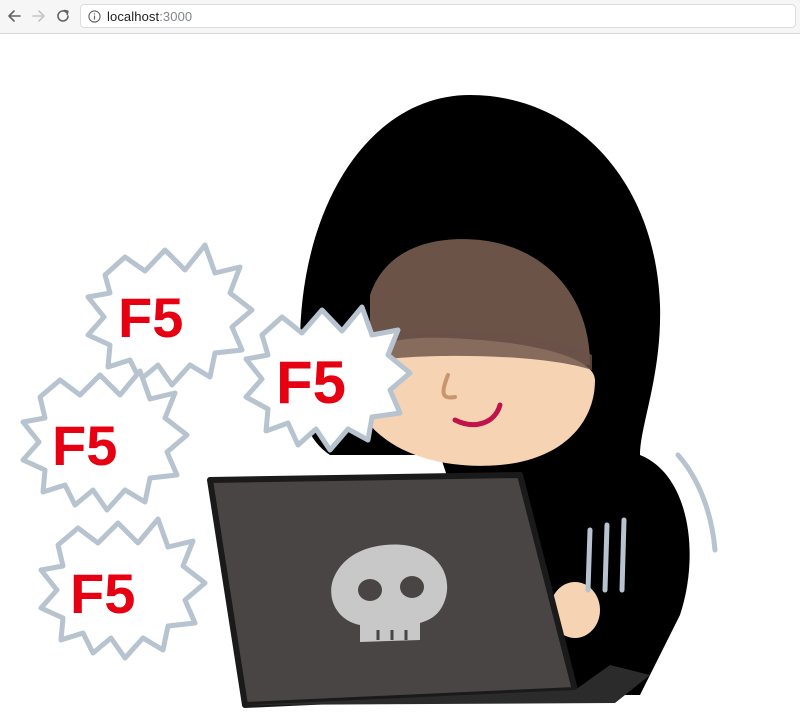 This screenshot has width=800, height=724. Describe the element at coordinates (133, 16) in the screenshot. I see `url-host: localhost` at that location.